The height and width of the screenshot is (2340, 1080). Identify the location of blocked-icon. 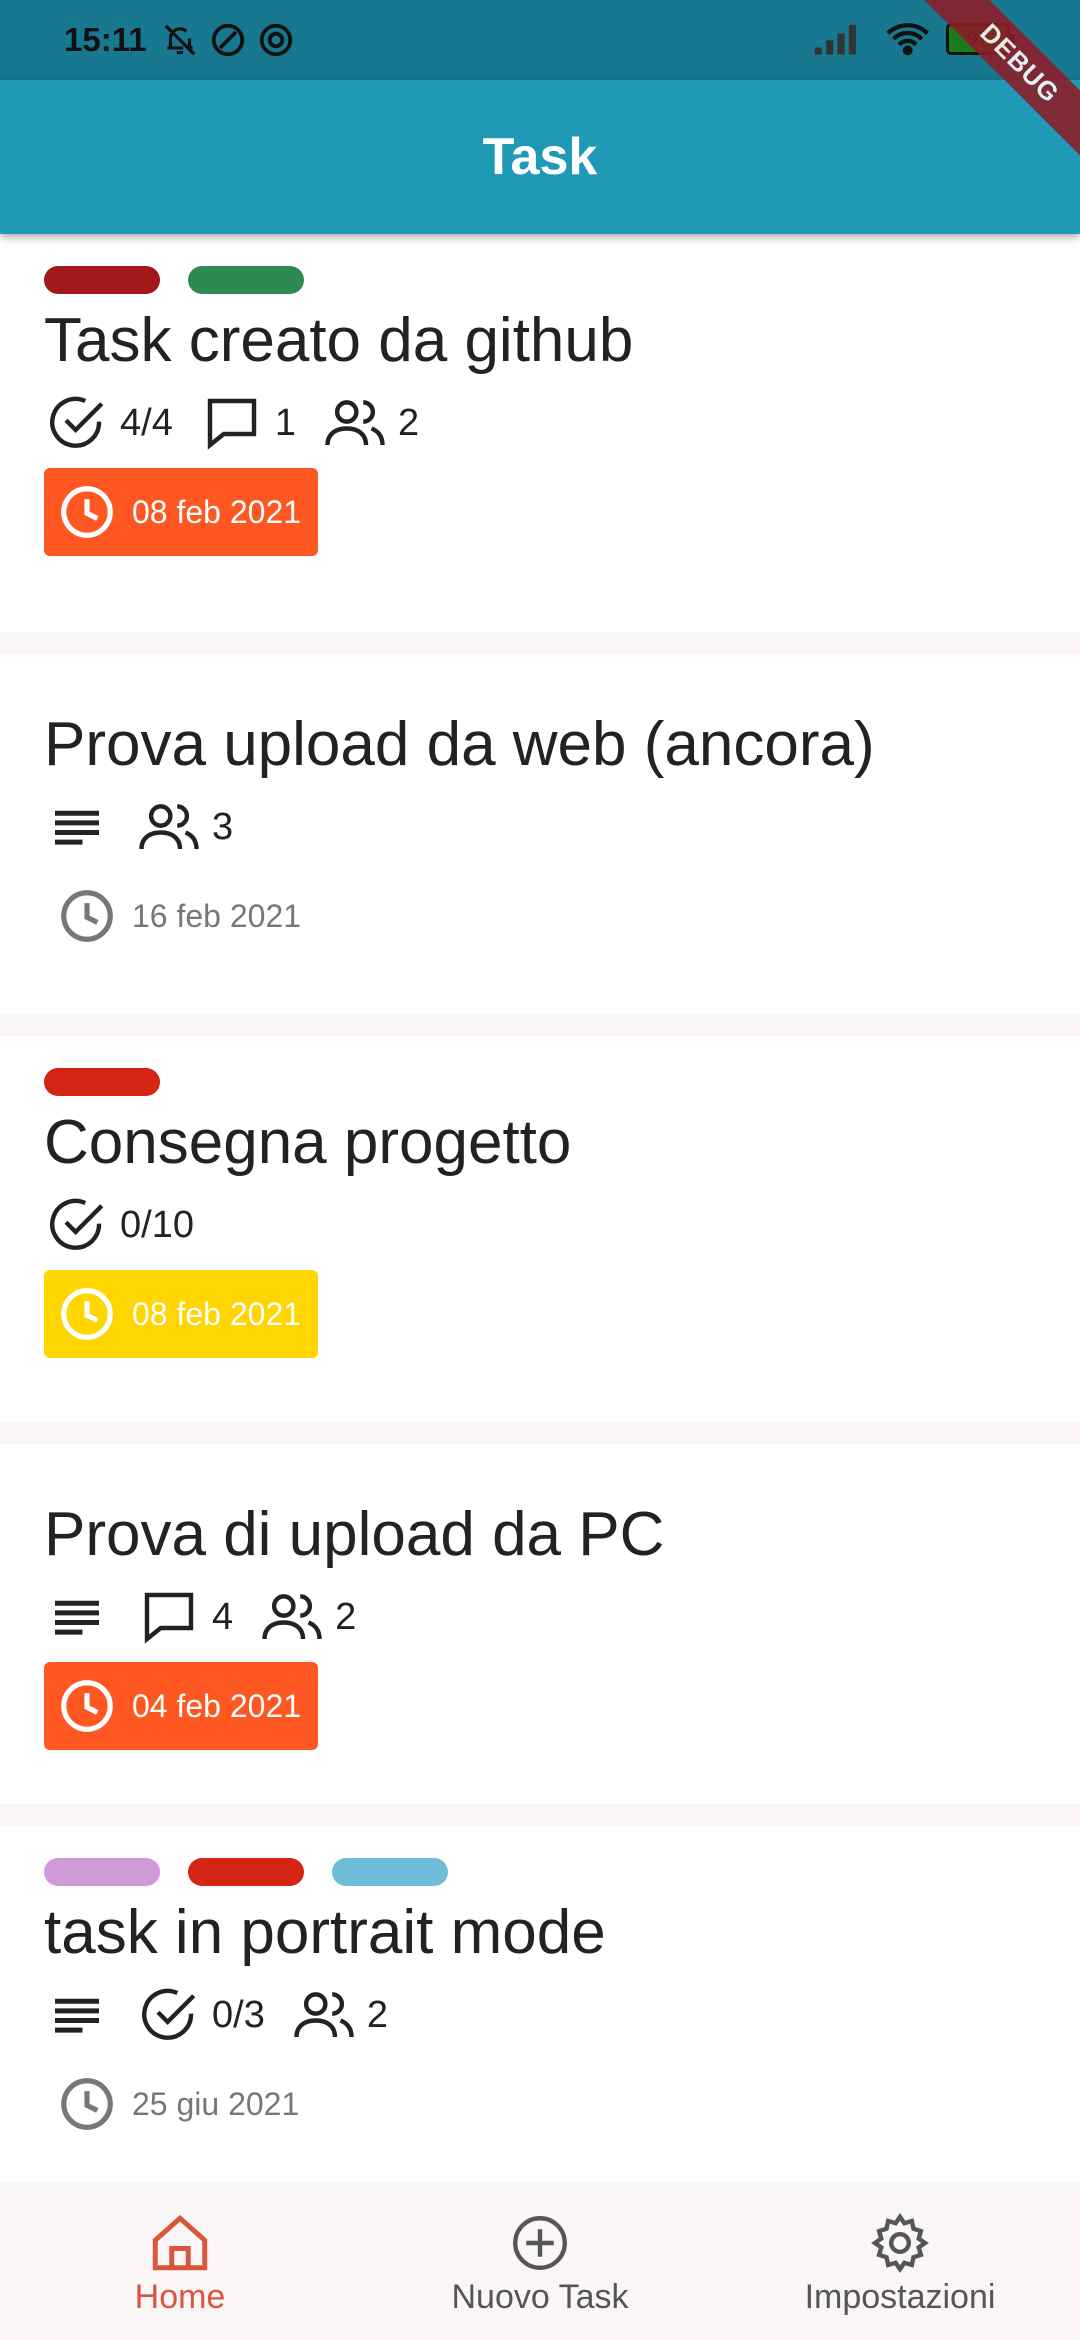
(275, 40).